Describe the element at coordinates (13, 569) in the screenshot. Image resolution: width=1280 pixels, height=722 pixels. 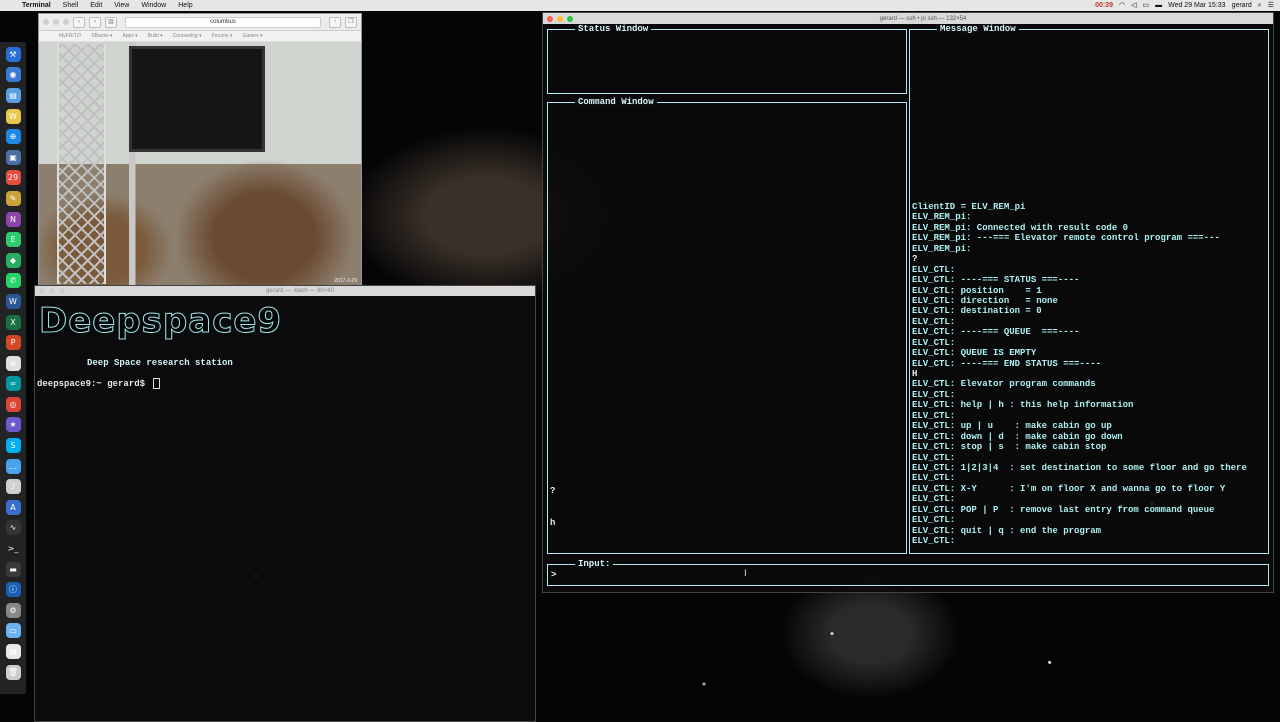
I see `console-icon: ▬` at that location.